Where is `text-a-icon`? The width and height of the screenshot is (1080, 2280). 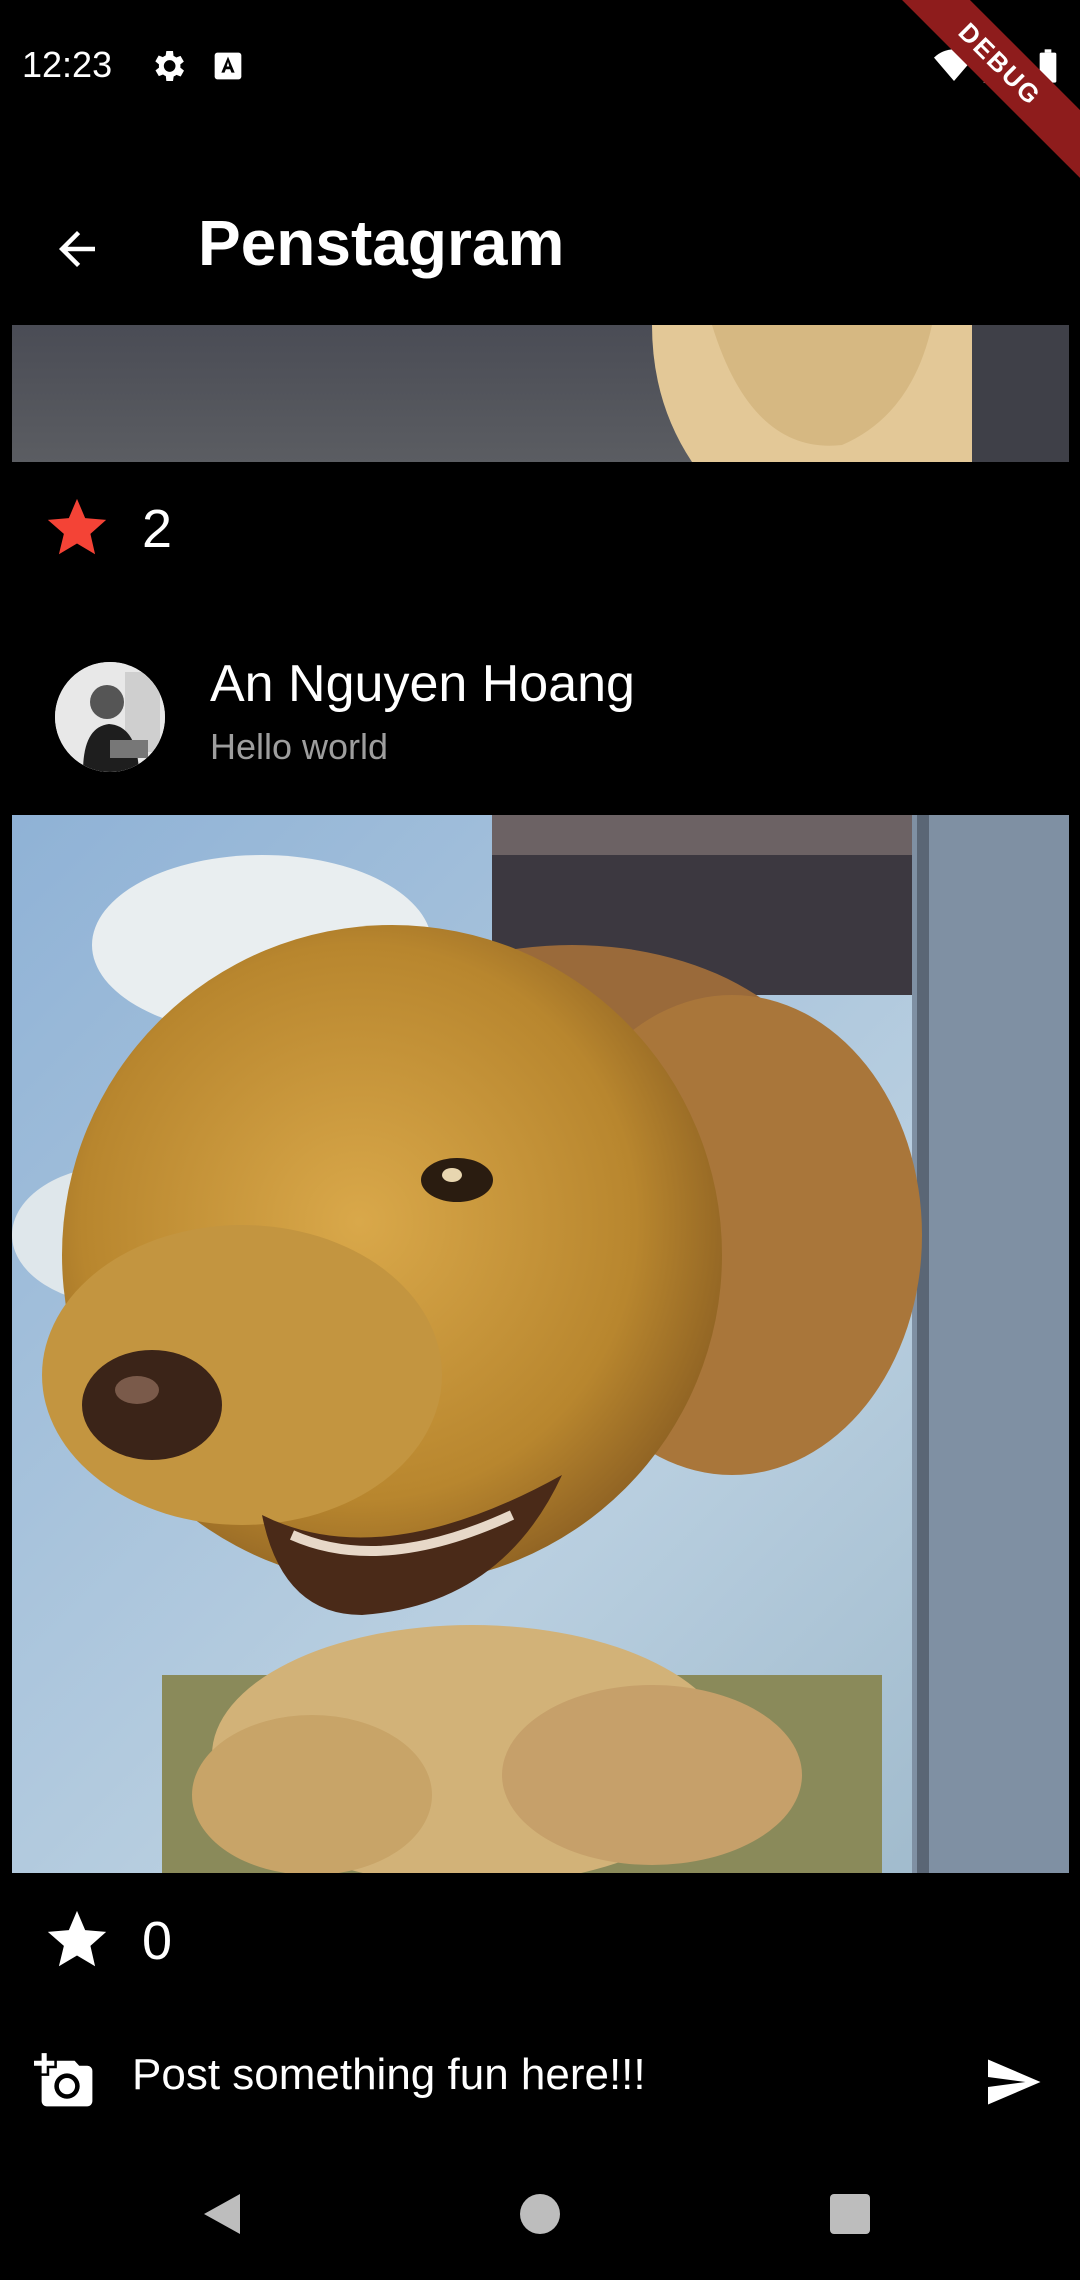 text-a-icon is located at coordinates (228, 66).